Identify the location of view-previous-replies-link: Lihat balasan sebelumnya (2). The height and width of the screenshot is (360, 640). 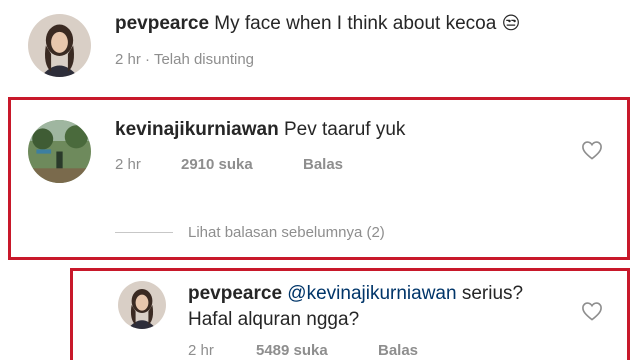
(286, 232).